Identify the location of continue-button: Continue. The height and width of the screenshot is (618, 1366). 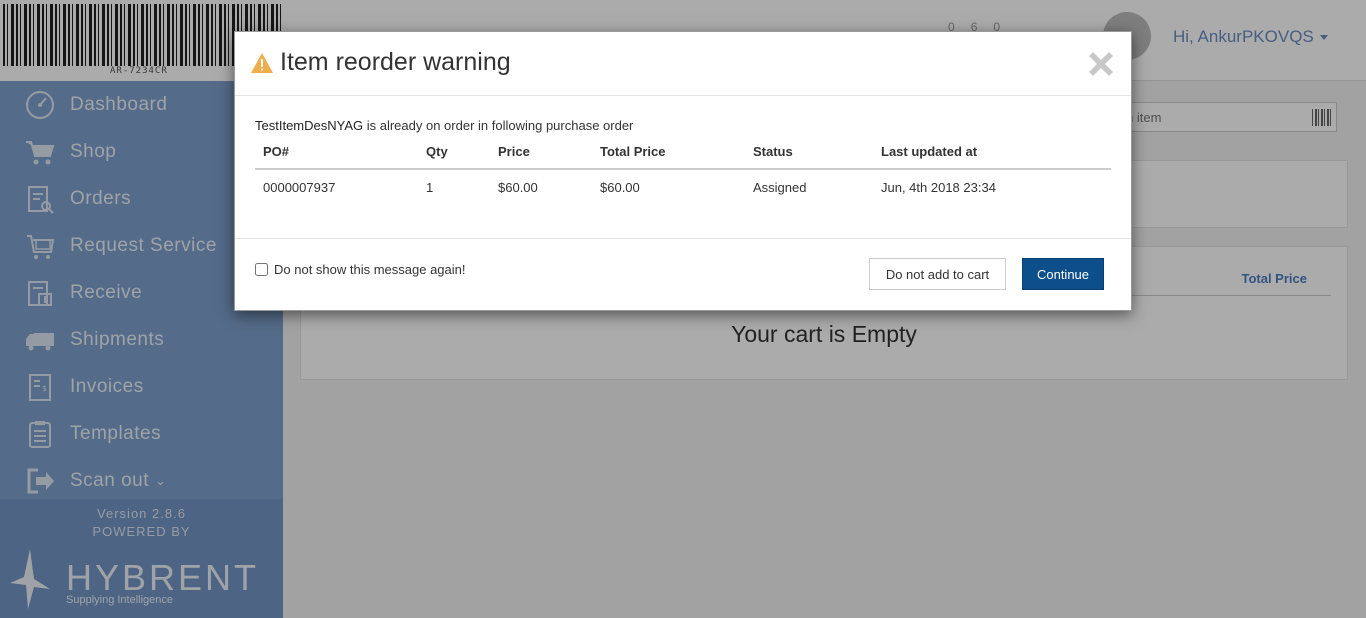
(1063, 274).